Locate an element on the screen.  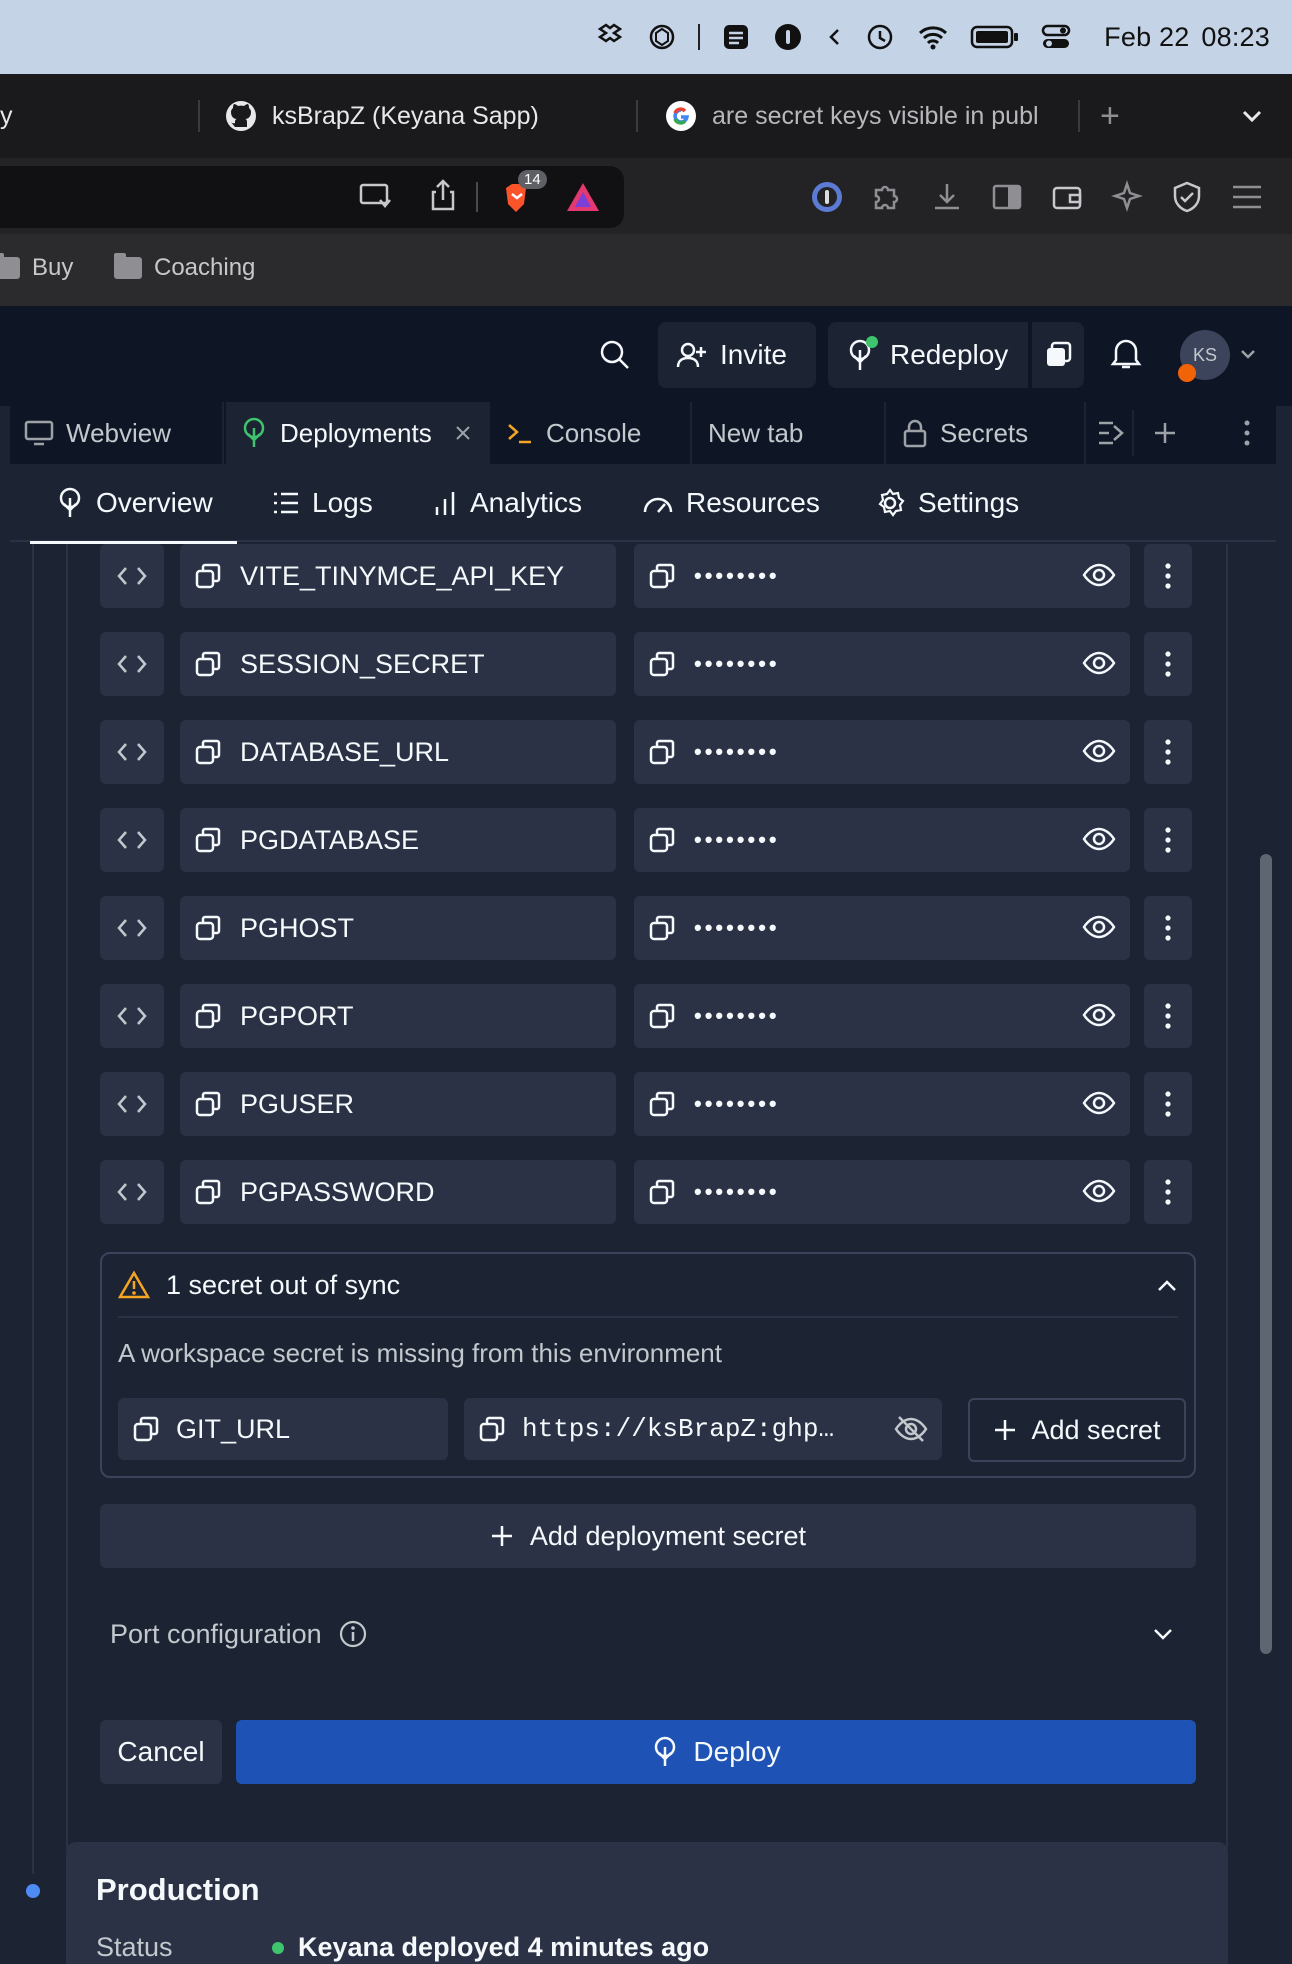
leo-ai-icon is located at coordinates (1127, 197).